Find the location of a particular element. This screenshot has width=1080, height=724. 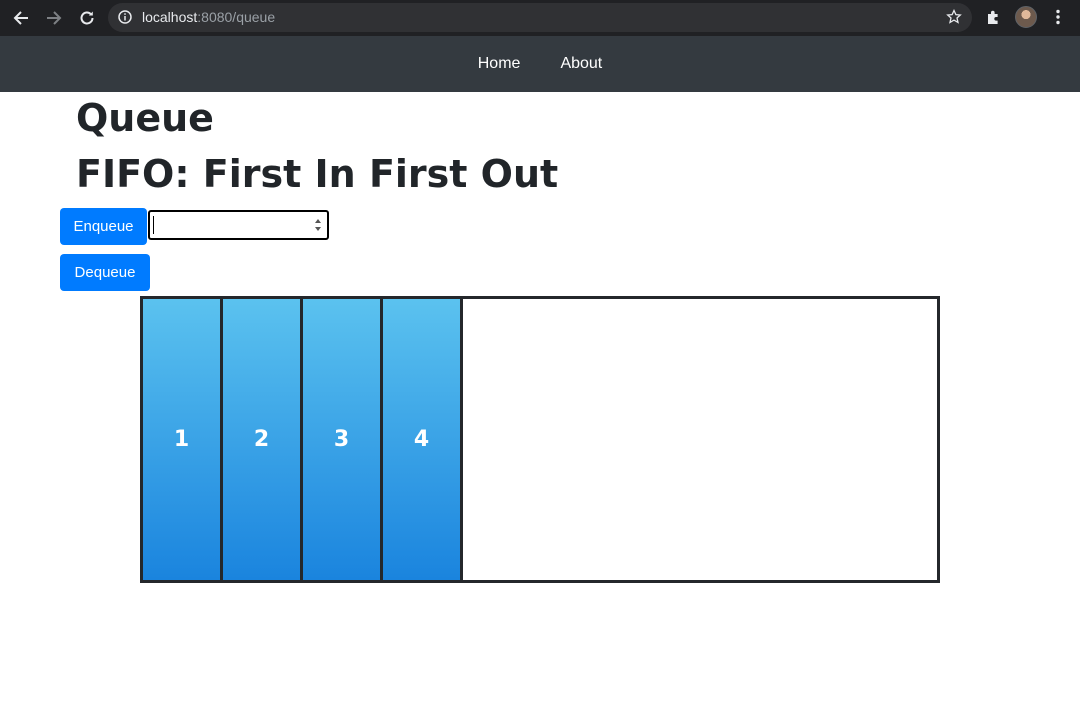

number-spinner-icon is located at coordinates (318, 225).